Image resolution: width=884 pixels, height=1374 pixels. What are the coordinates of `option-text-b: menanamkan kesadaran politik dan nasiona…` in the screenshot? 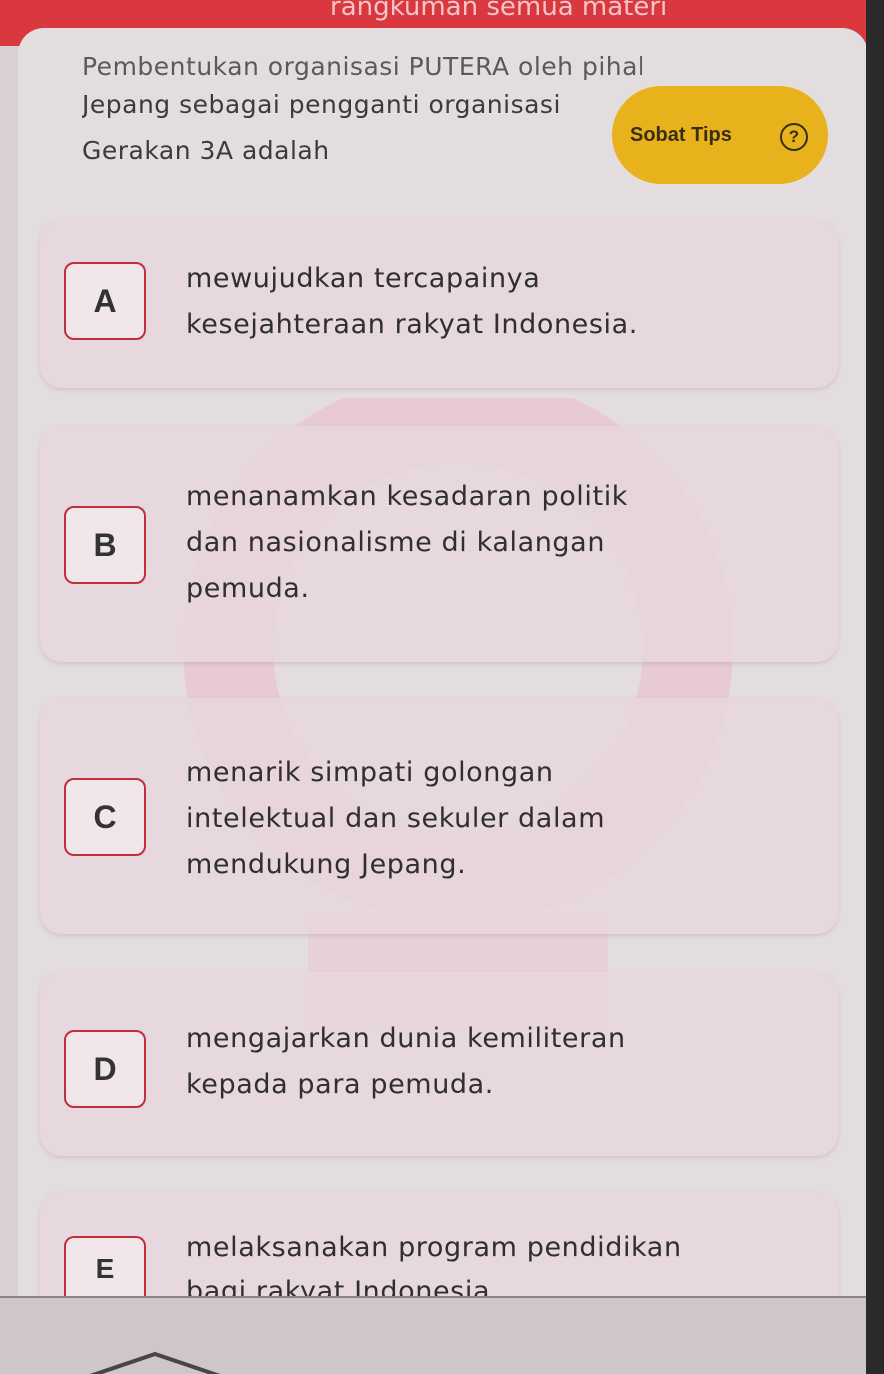 It's located at (407, 543).